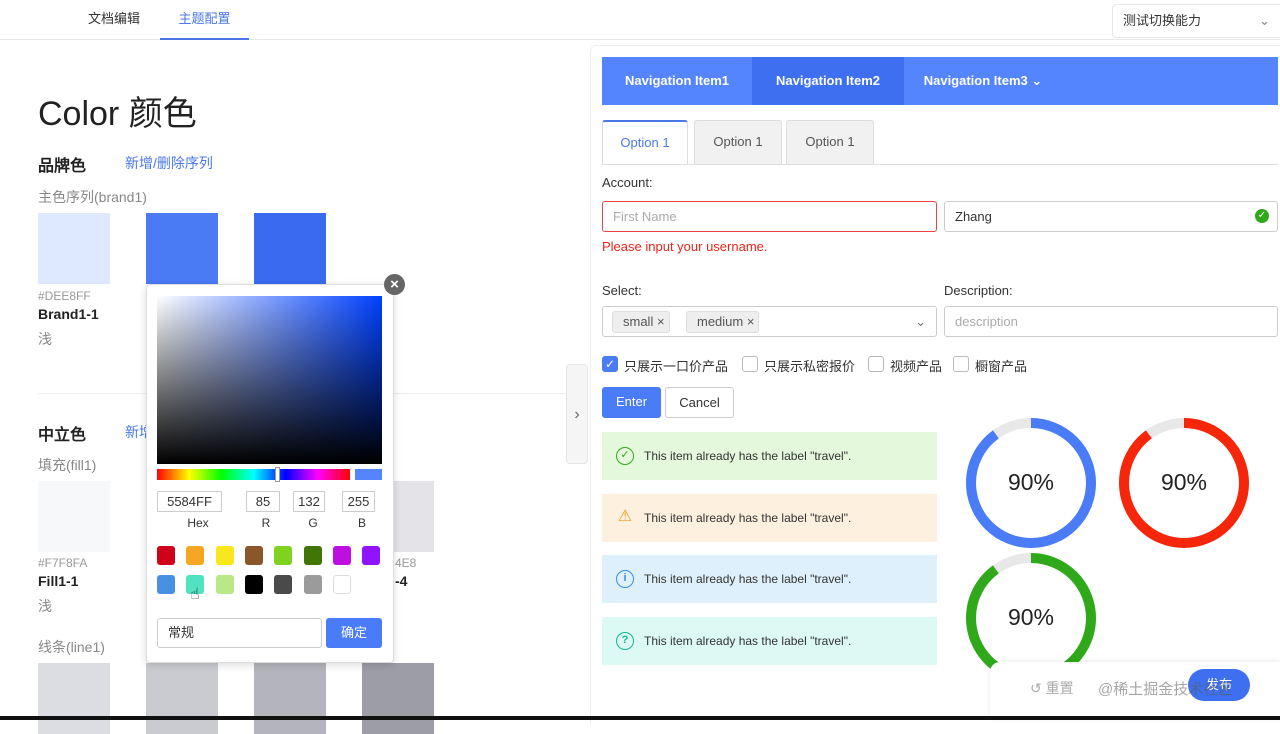  I want to click on swatch-name: Fill1-1, so click(58, 581).